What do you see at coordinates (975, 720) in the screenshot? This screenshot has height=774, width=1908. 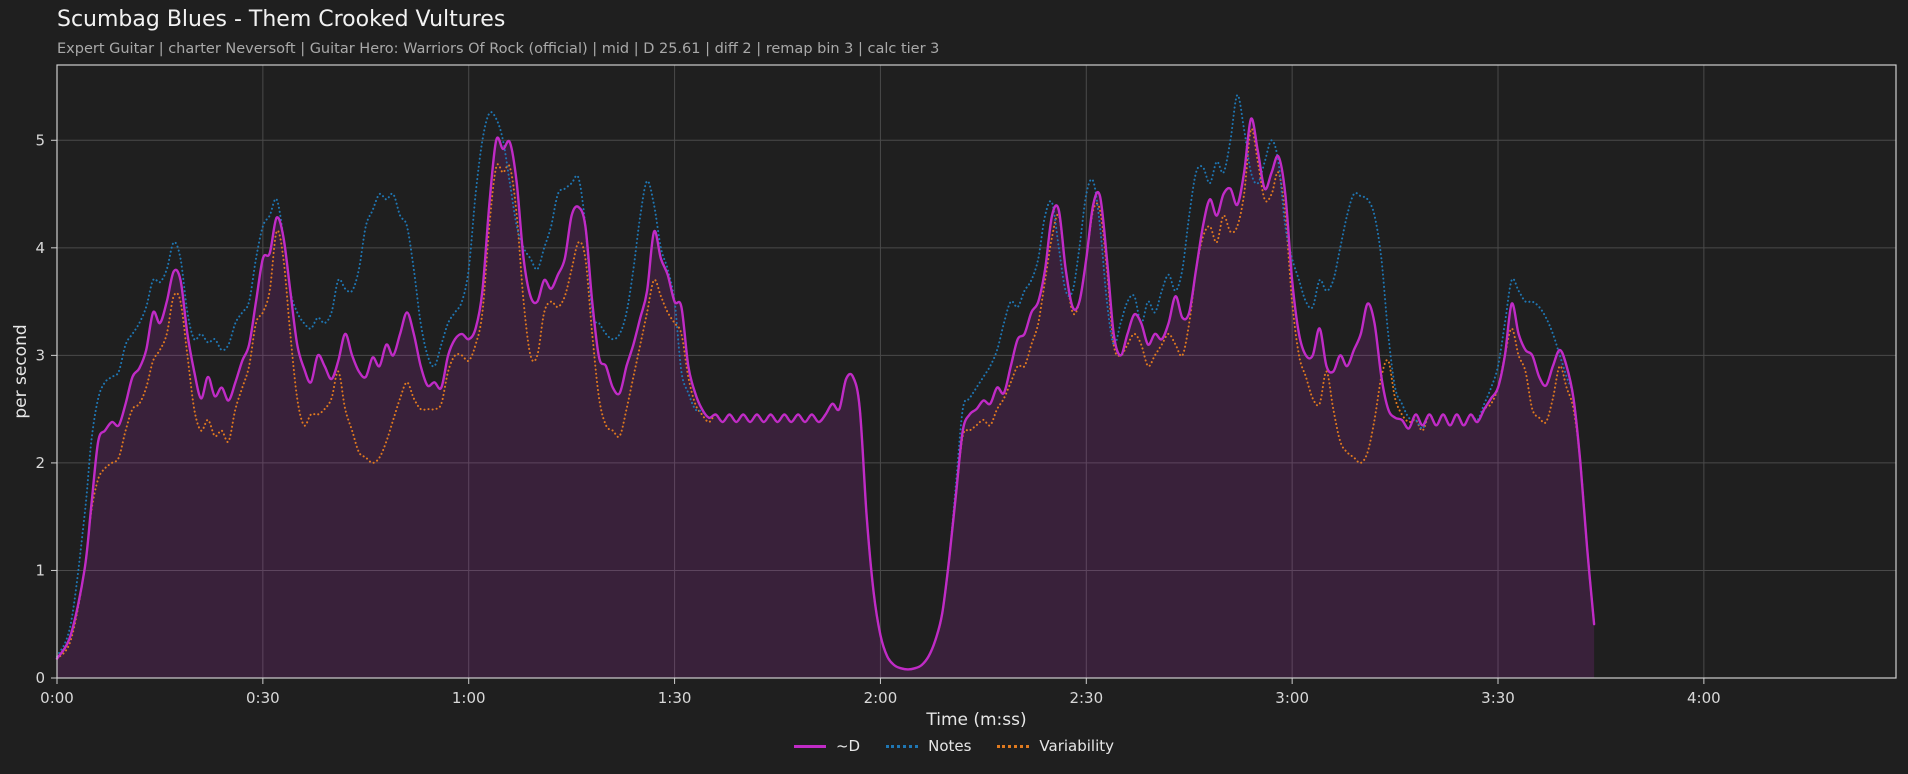 I see `x-axis-label: Time (m:ss)` at bounding box center [975, 720].